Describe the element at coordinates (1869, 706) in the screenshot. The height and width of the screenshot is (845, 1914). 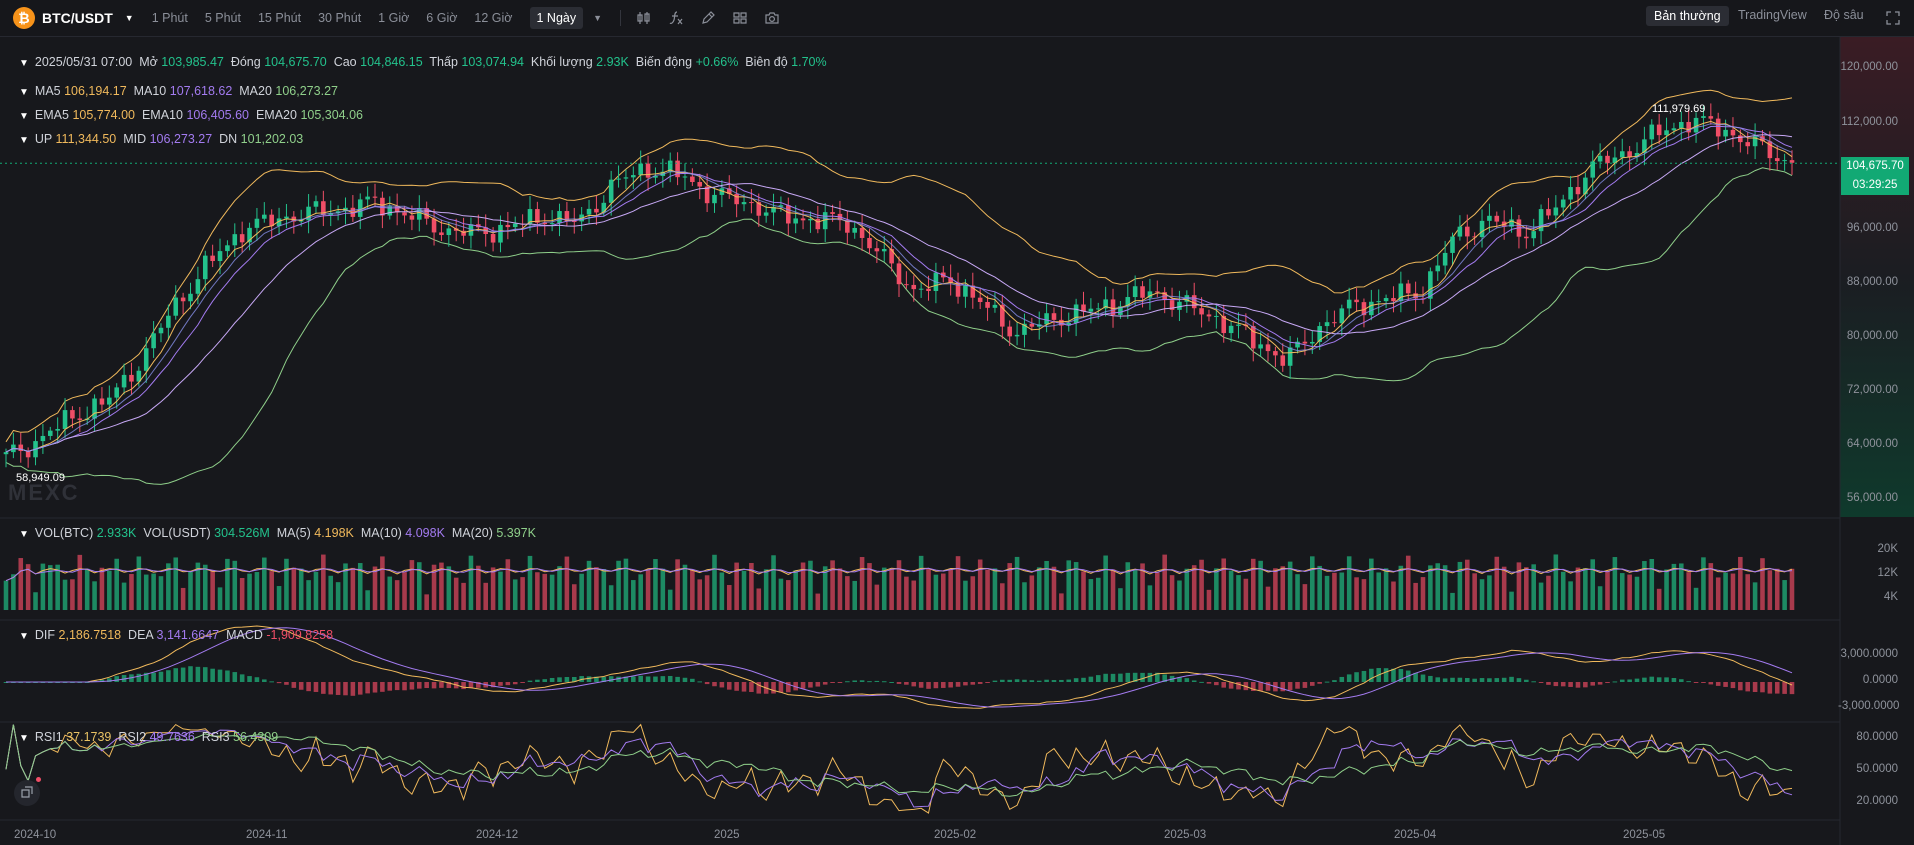
I see `macd-tick: -3,000.0000` at that location.